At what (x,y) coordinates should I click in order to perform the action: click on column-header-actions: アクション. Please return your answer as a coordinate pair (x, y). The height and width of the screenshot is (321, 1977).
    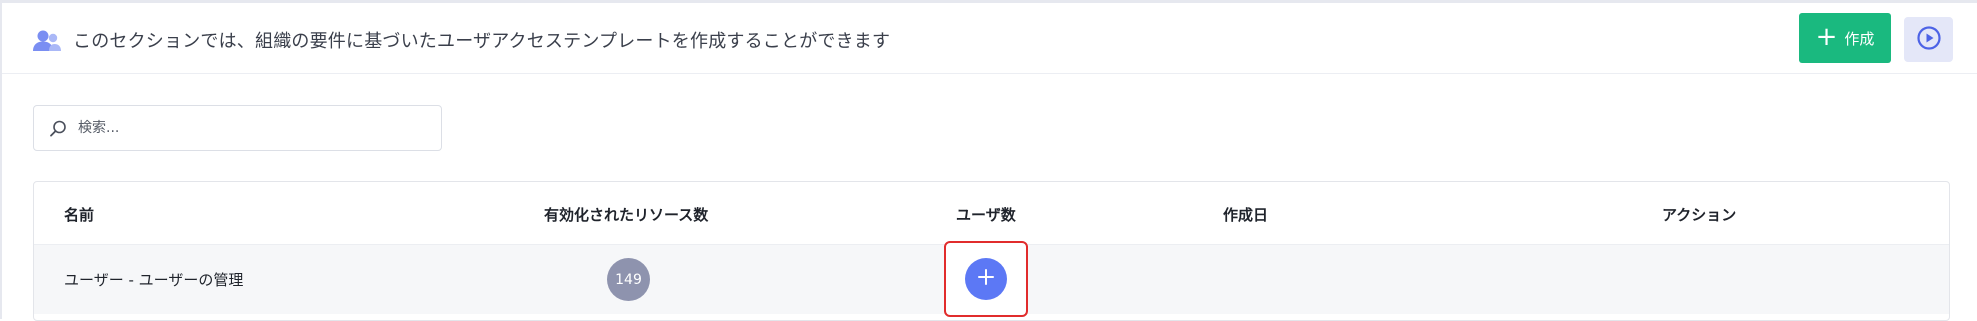
    Looking at the image, I should click on (1699, 215).